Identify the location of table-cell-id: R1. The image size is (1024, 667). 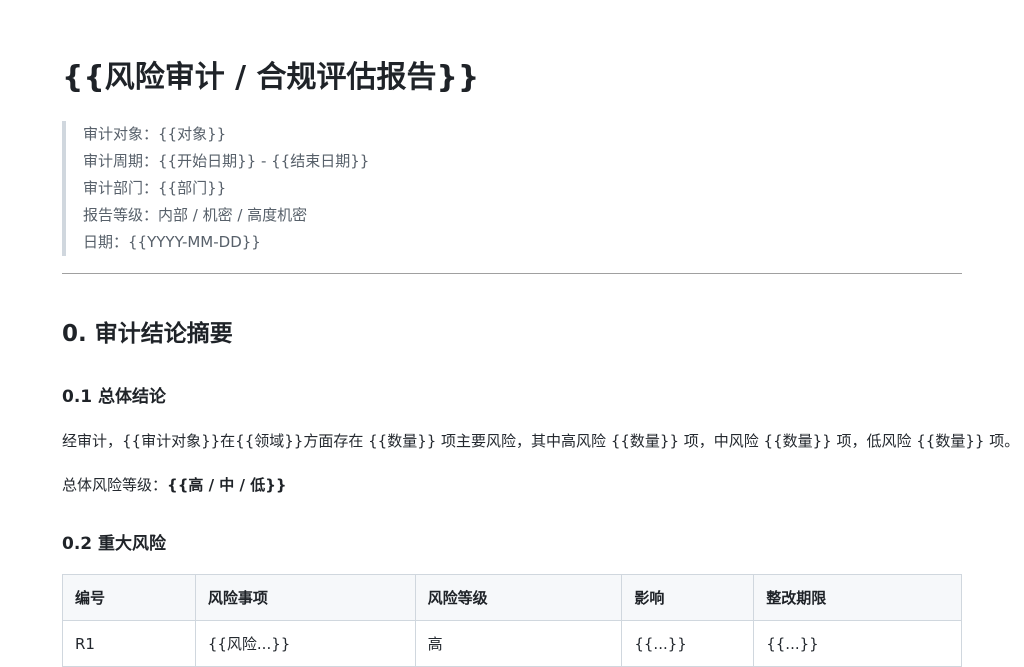
(129, 643).